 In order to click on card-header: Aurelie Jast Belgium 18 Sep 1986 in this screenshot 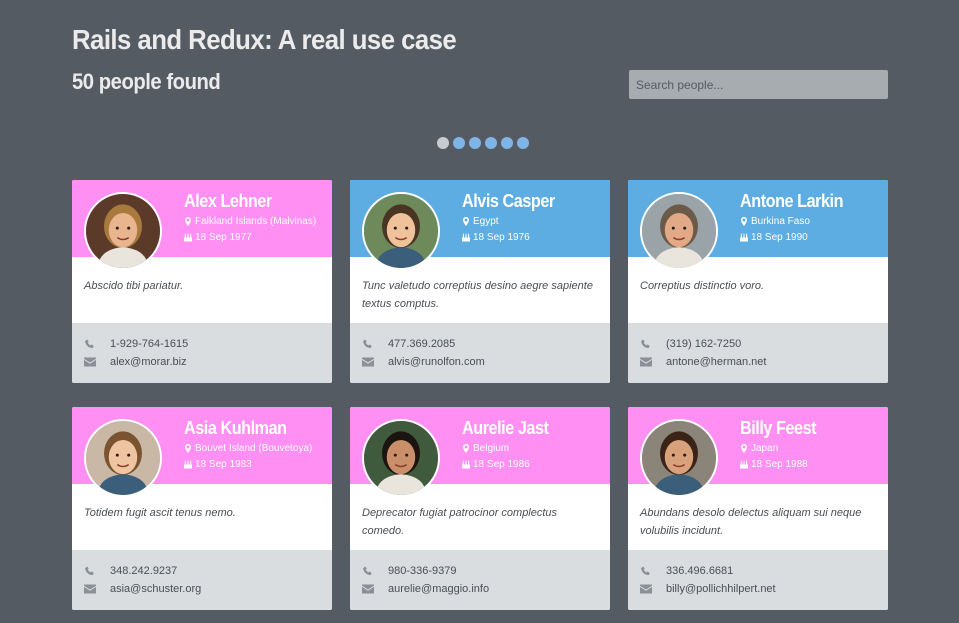, I will do `click(480, 452)`.